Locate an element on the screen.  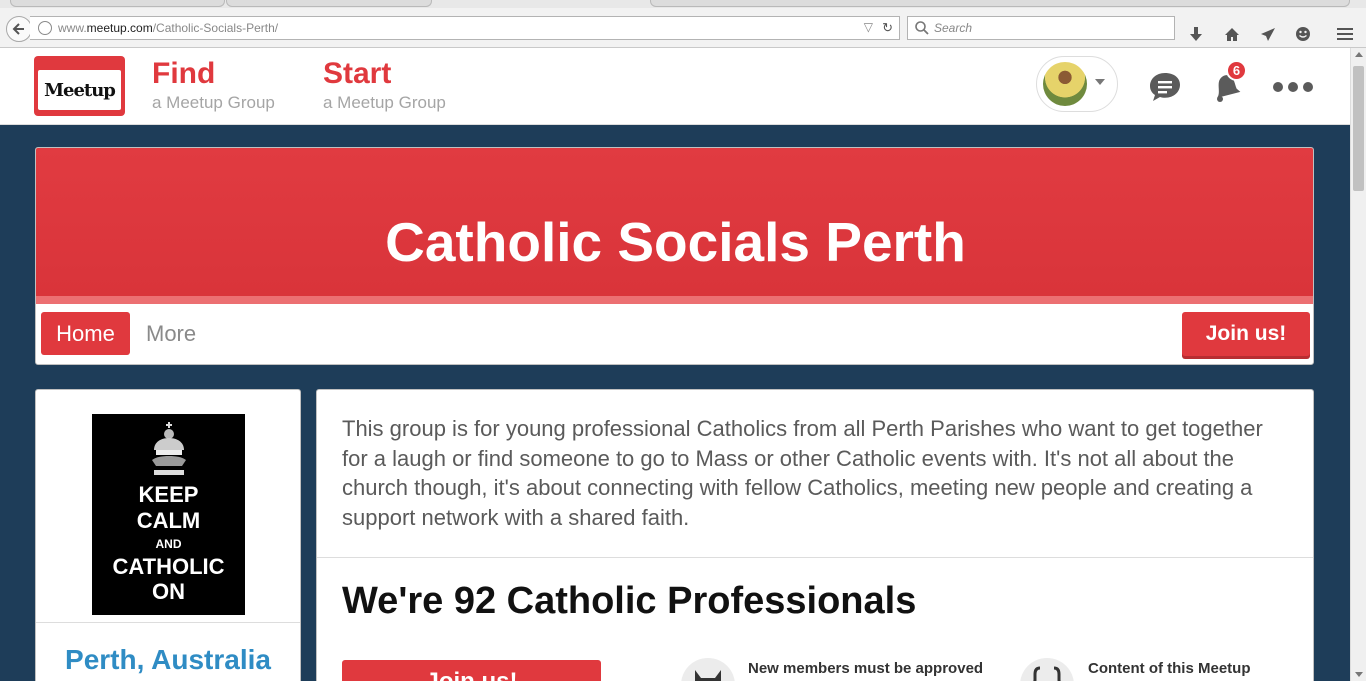
content-note: Content of this Meetup is located at coordinates (1169, 668).